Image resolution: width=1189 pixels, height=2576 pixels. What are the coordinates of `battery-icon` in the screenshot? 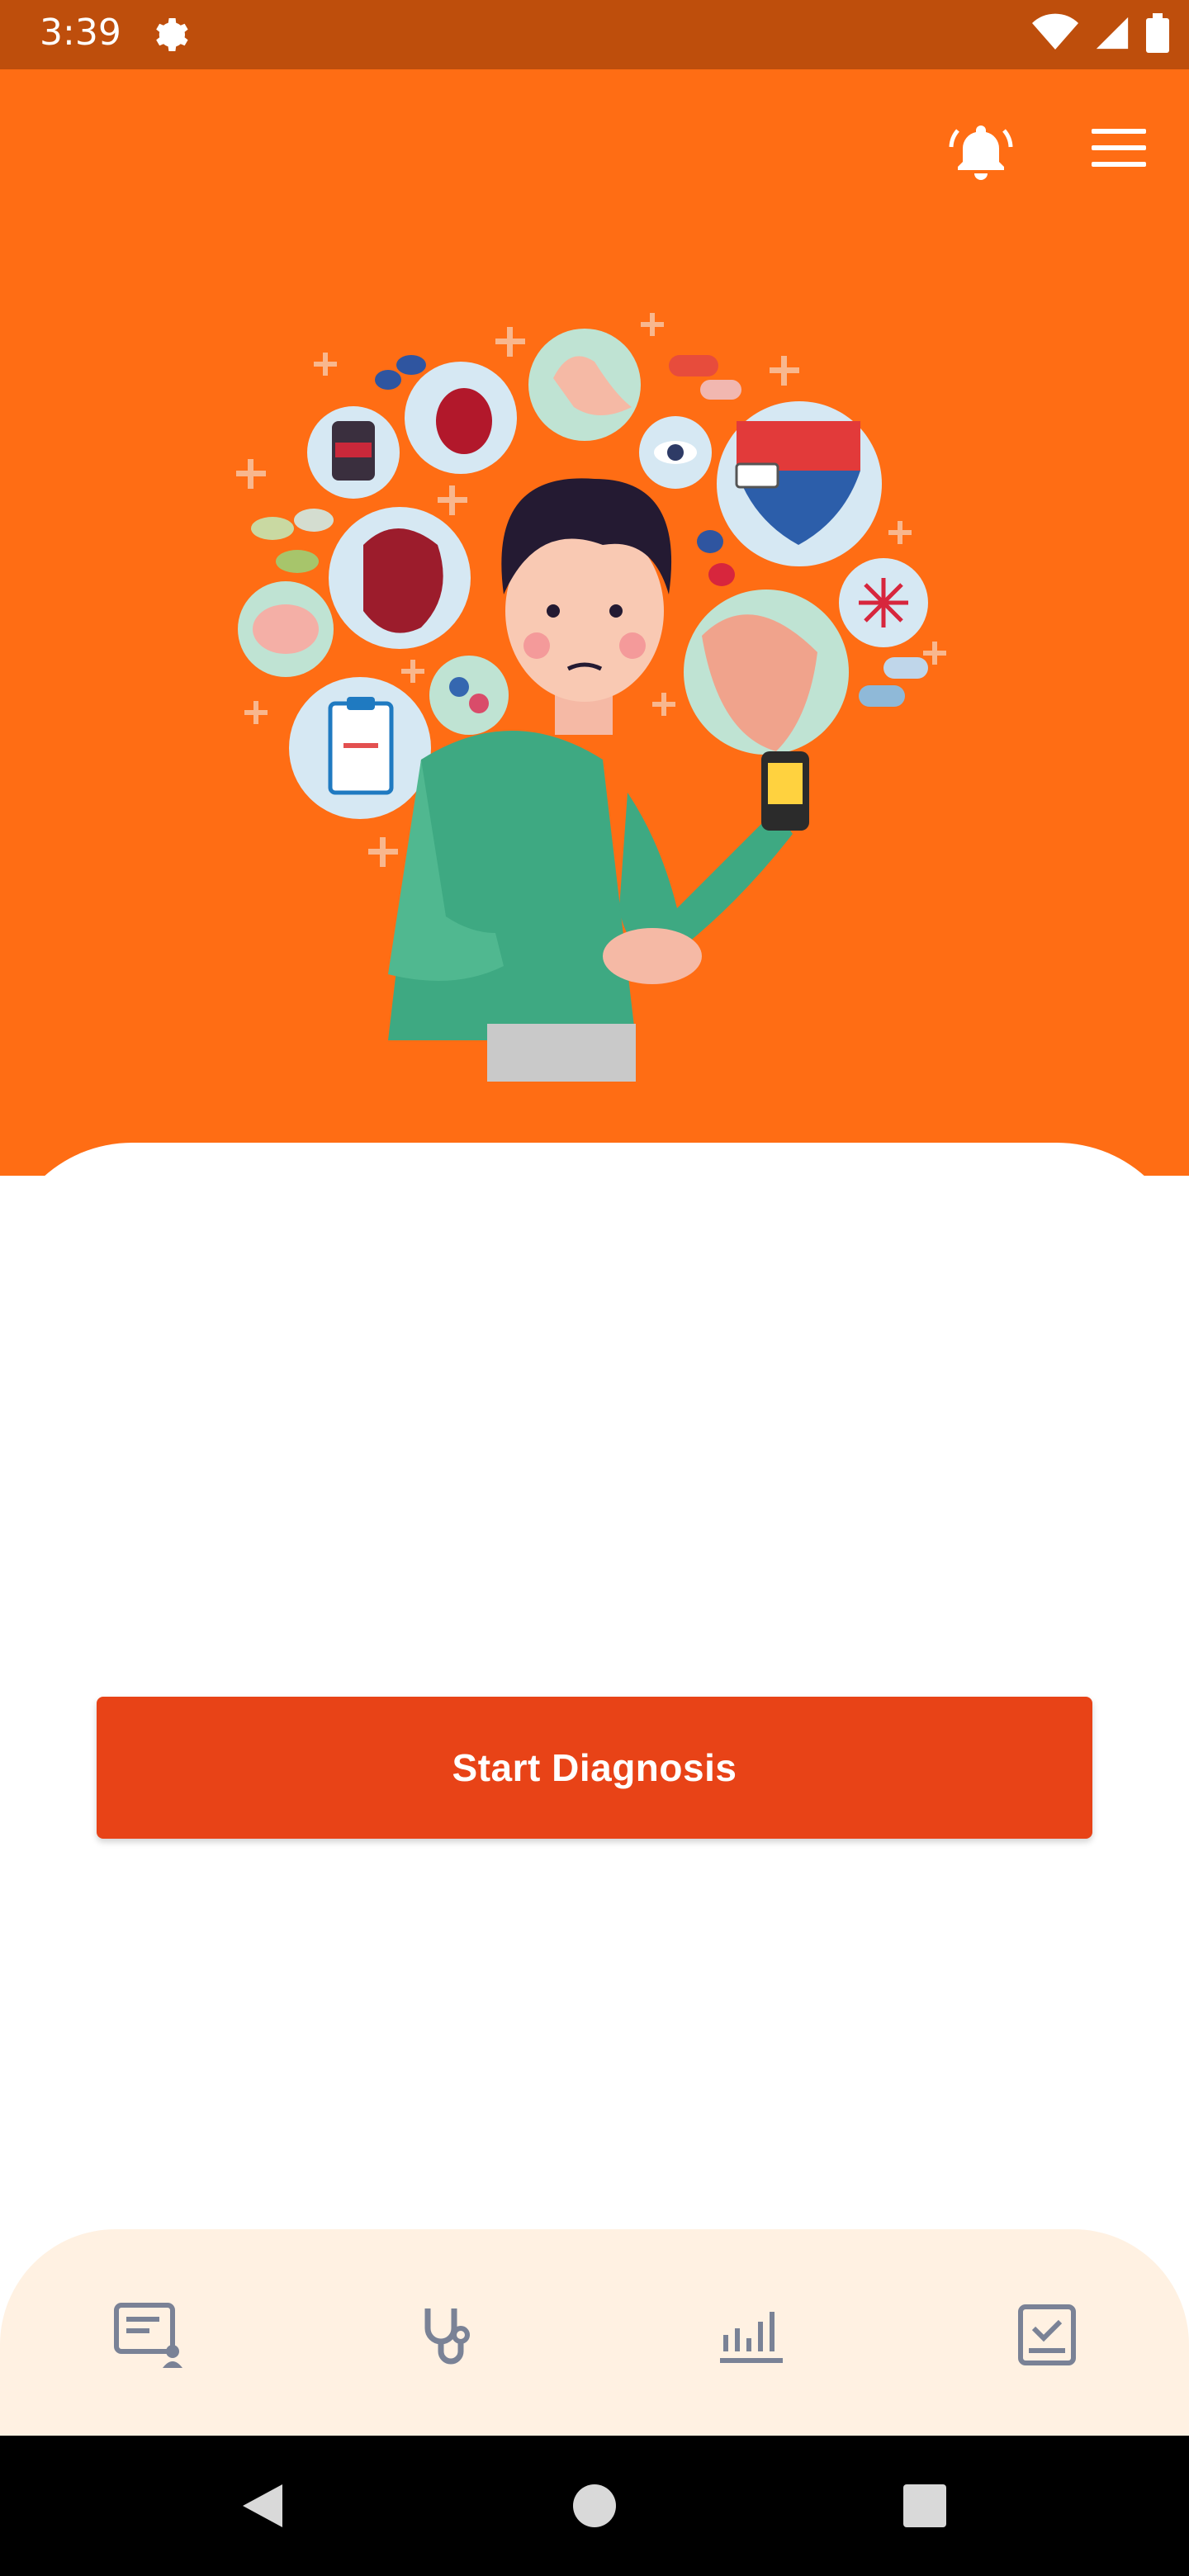 It's located at (1157, 35).